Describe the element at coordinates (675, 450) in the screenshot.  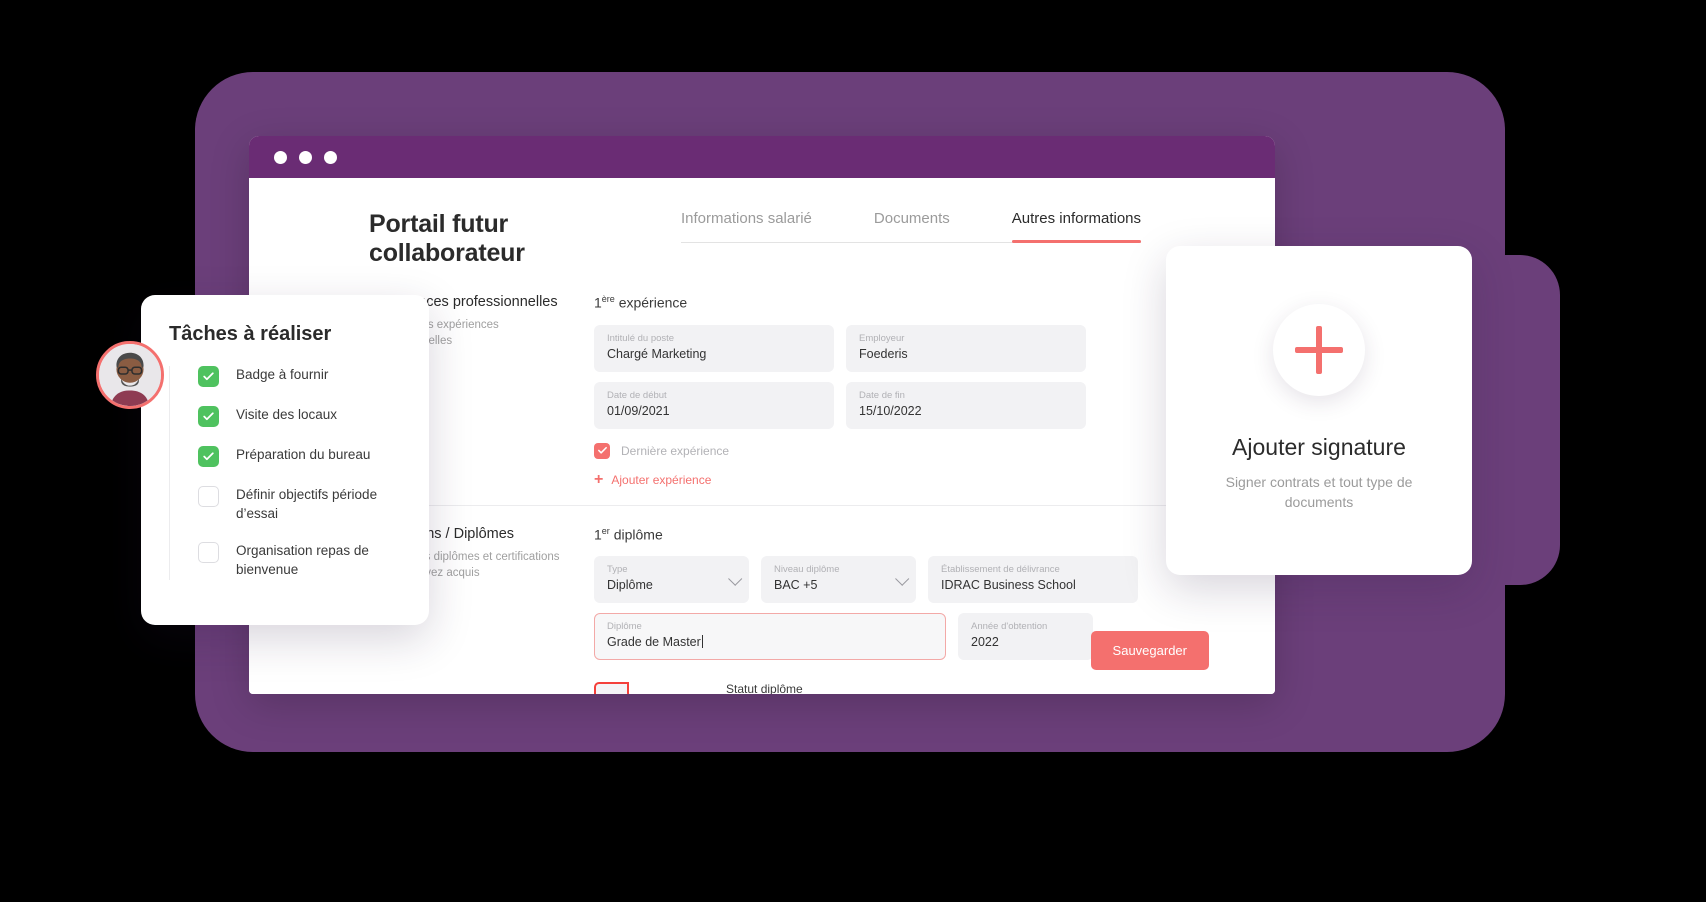
I see `last-experience-label: Dernière expérience` at that location.